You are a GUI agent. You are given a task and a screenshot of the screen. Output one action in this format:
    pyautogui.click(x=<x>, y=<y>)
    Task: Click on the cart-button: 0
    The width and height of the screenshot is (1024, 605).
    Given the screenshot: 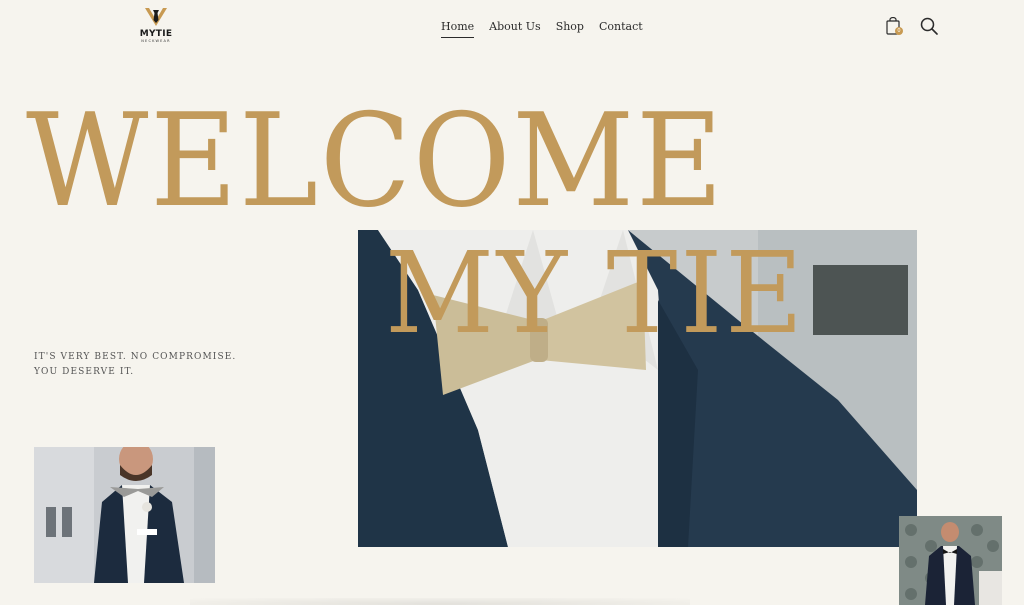 What is the action you would take?
    pyautogui.click(x=895, y=26)
    